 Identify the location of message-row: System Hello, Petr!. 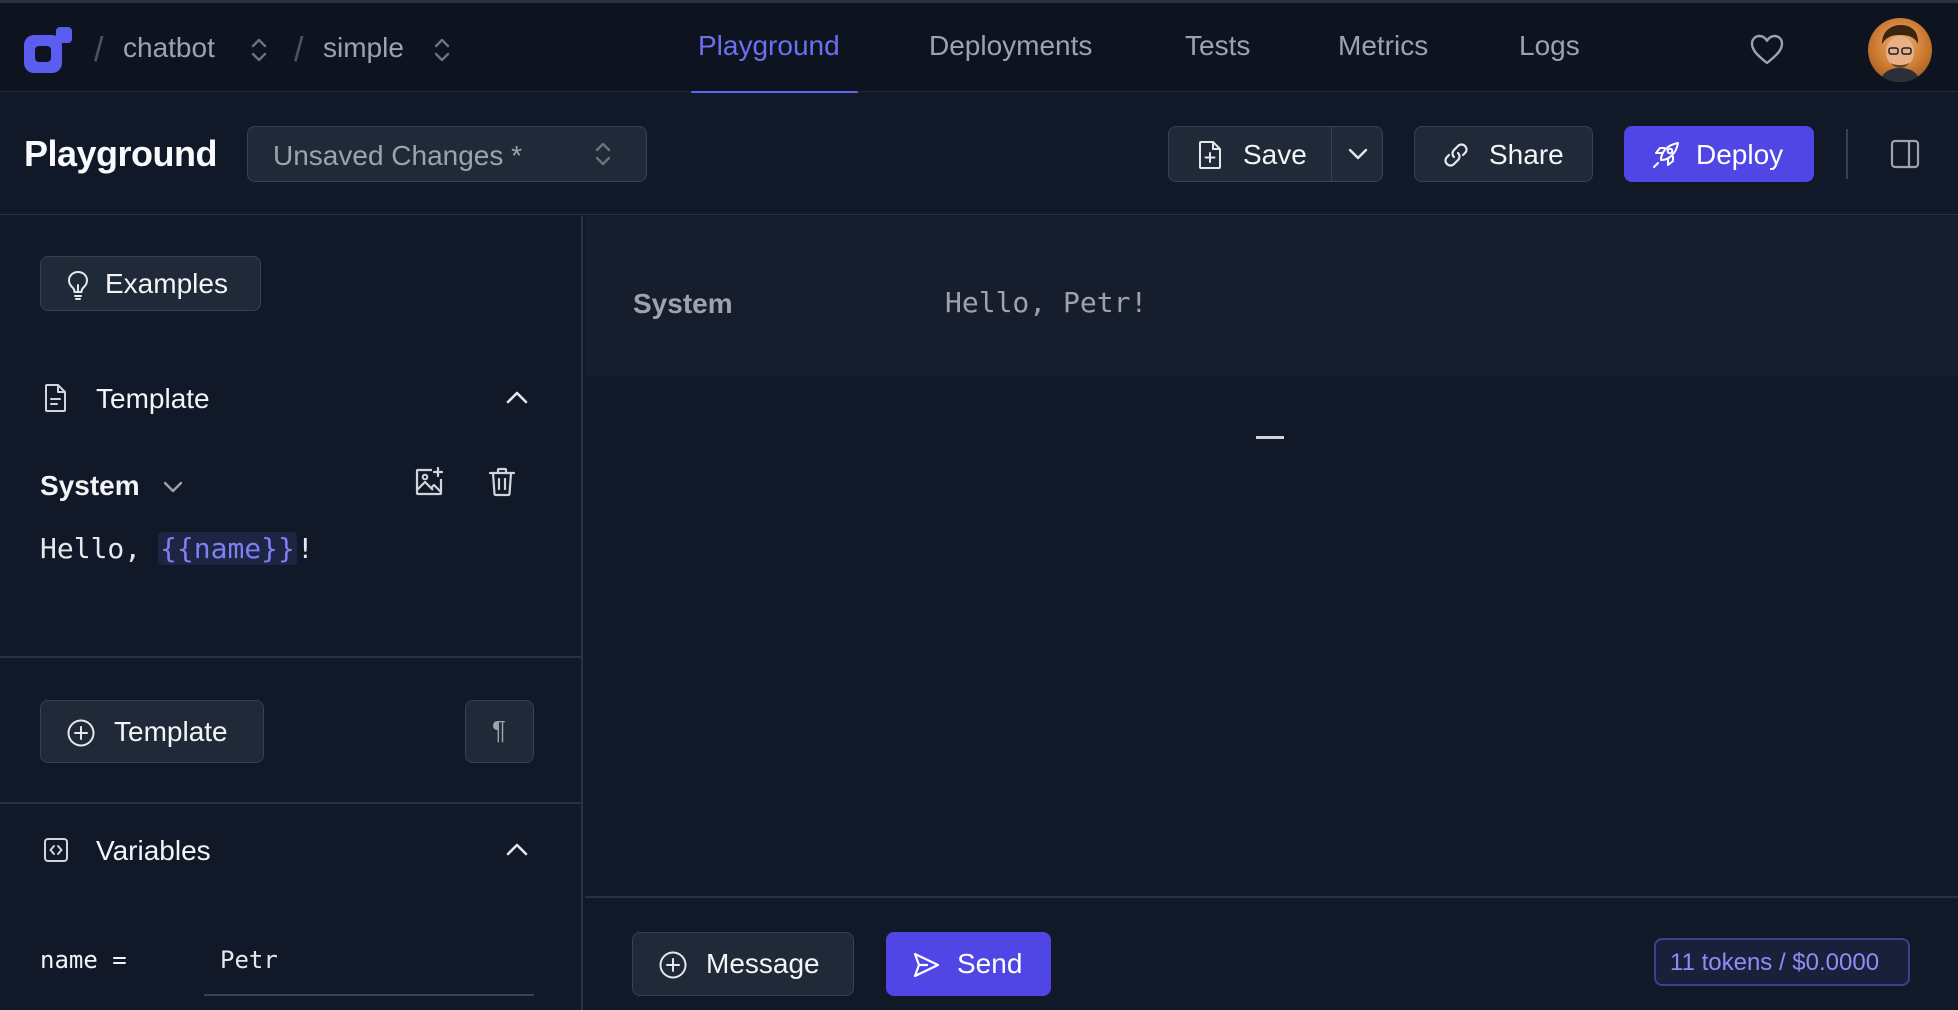
(1271, 296).